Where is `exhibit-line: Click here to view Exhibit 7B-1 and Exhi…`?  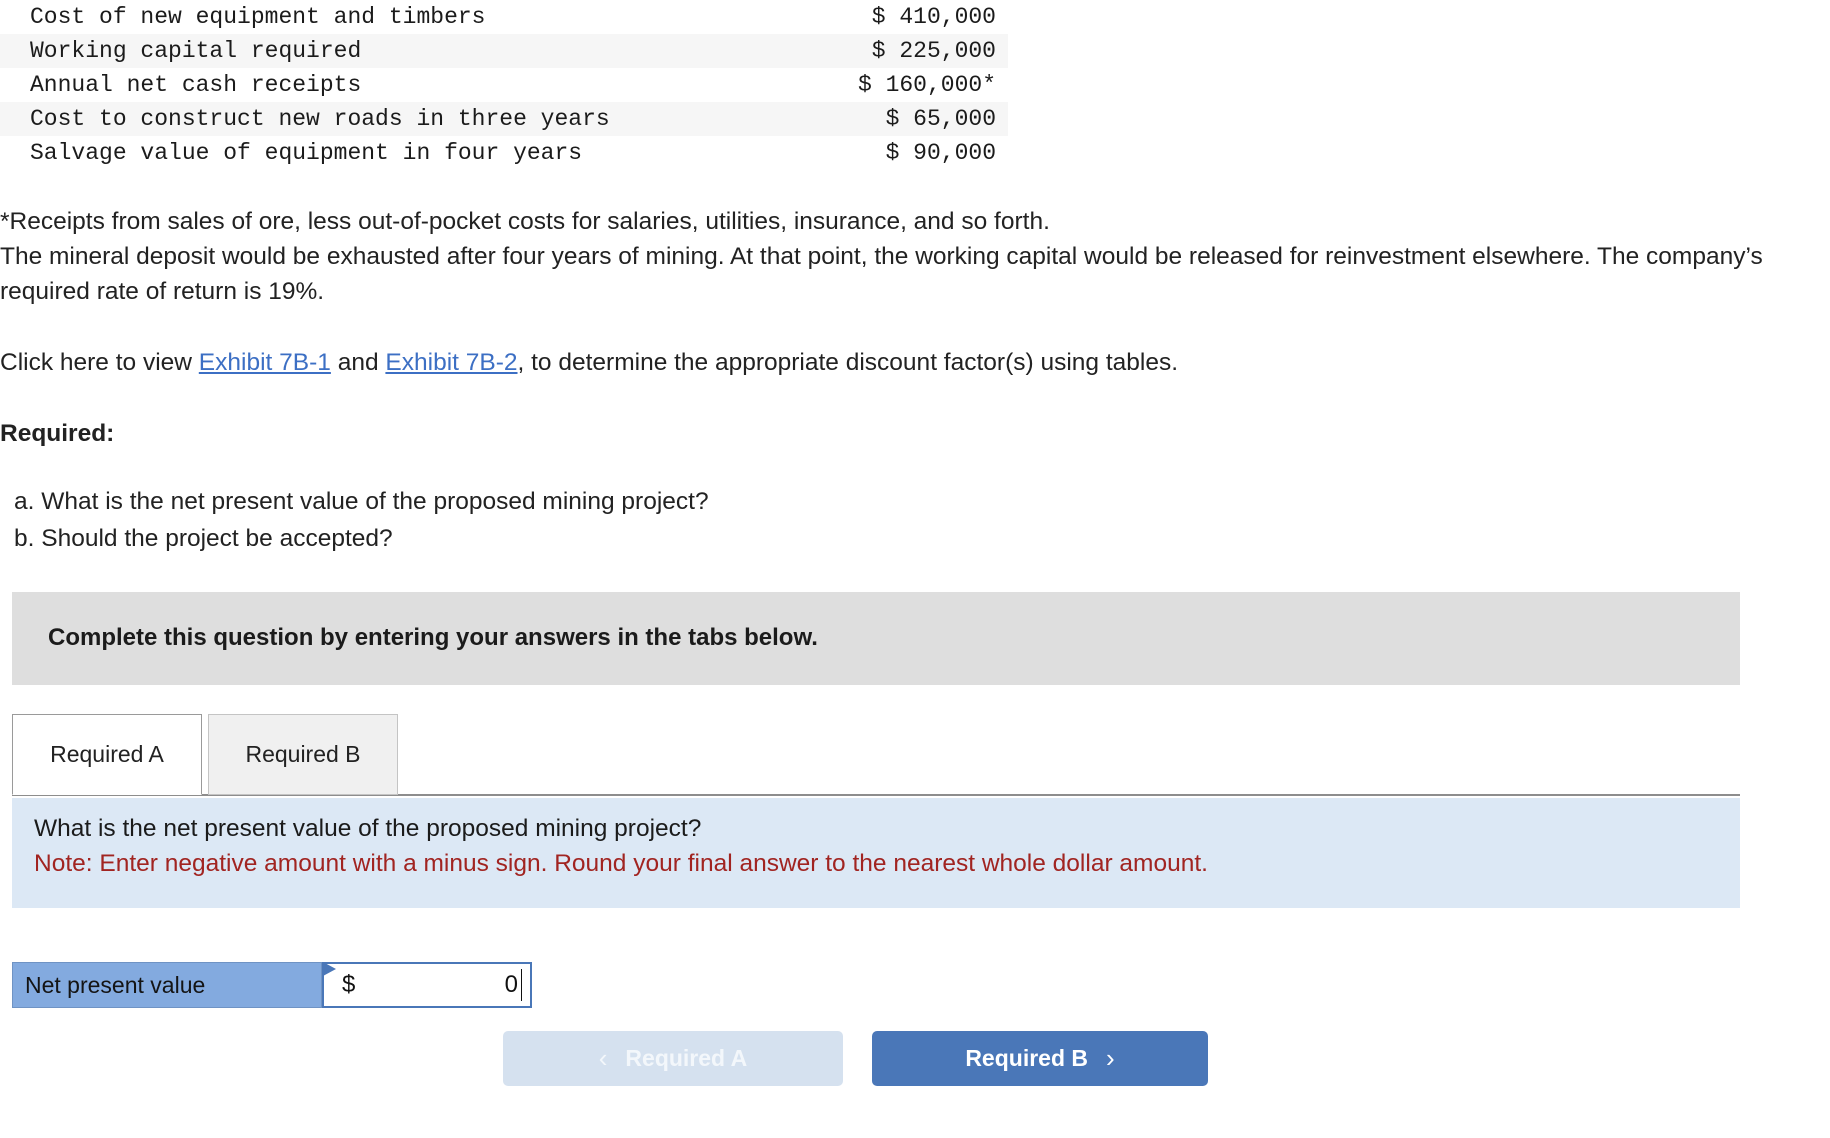
exhibit-line: Click here to view Exhibit 7B-1 and Exhi… is located at coordinates (915, 362).